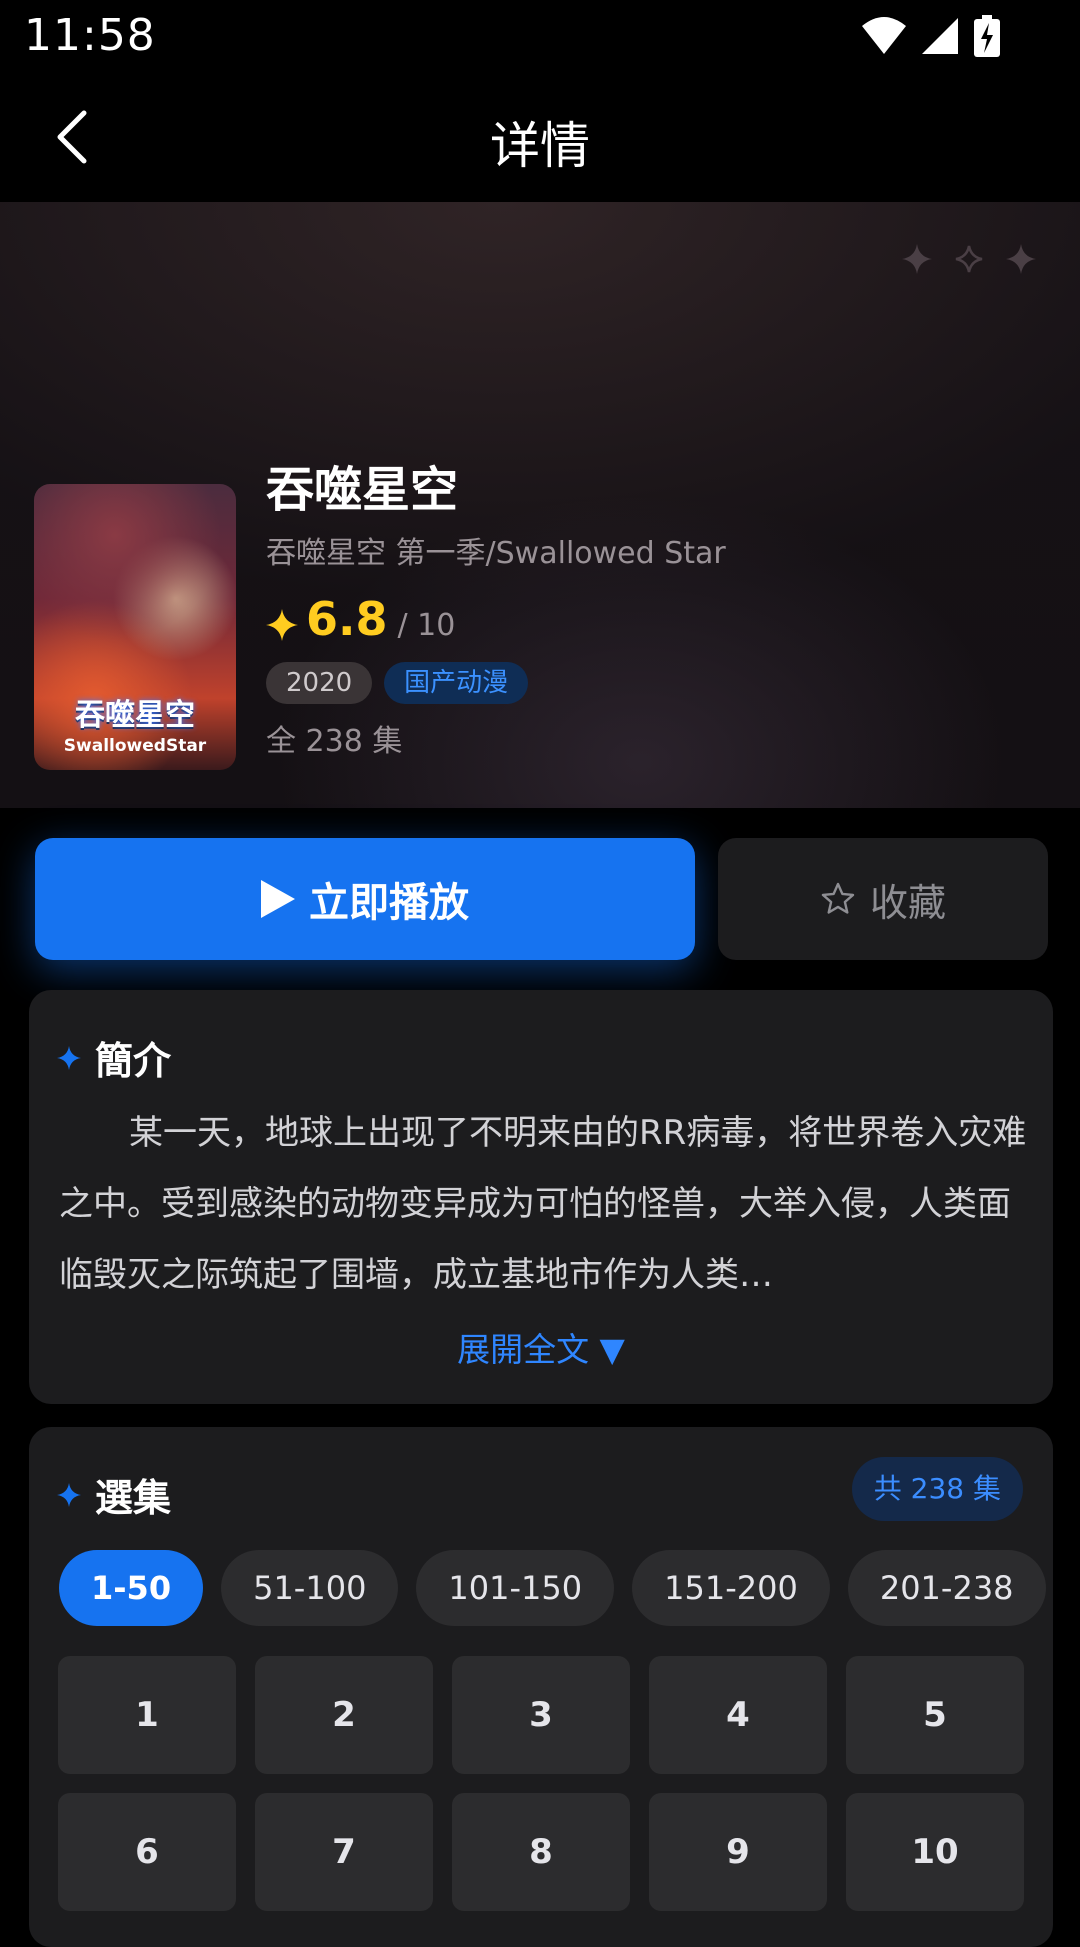 This screenshot has height=1947, width=1080. What do you see at coordinates (344, 1715) in the screenshot?
I see `episode-button: 2` at bounding box center [344, 1715].